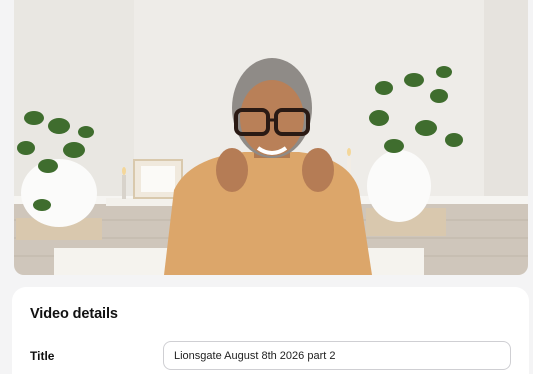  I want to click on title-label: Title, so click(42, 356).